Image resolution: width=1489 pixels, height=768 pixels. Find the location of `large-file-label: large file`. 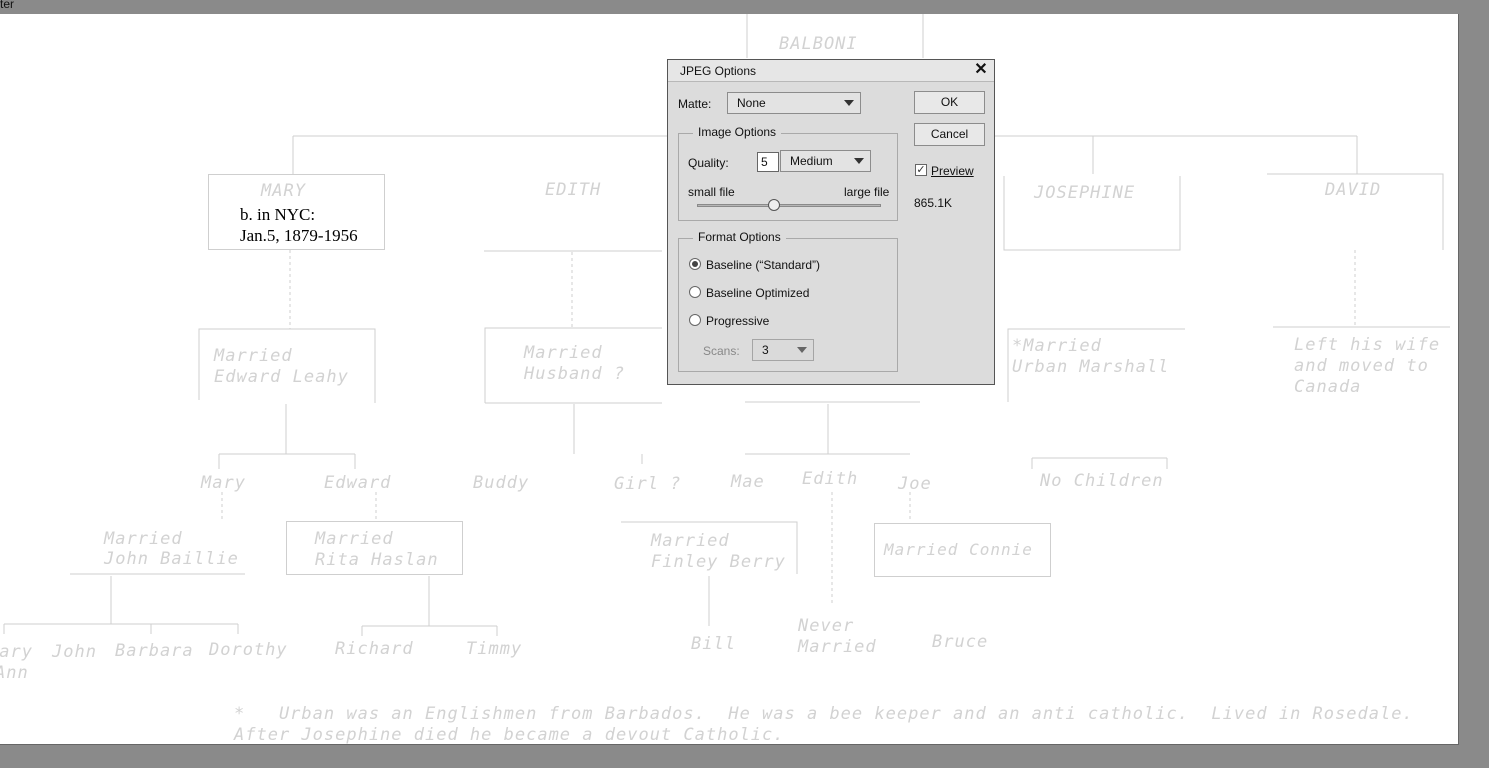

large-file-label: large file is located at coordinates (867, 192).